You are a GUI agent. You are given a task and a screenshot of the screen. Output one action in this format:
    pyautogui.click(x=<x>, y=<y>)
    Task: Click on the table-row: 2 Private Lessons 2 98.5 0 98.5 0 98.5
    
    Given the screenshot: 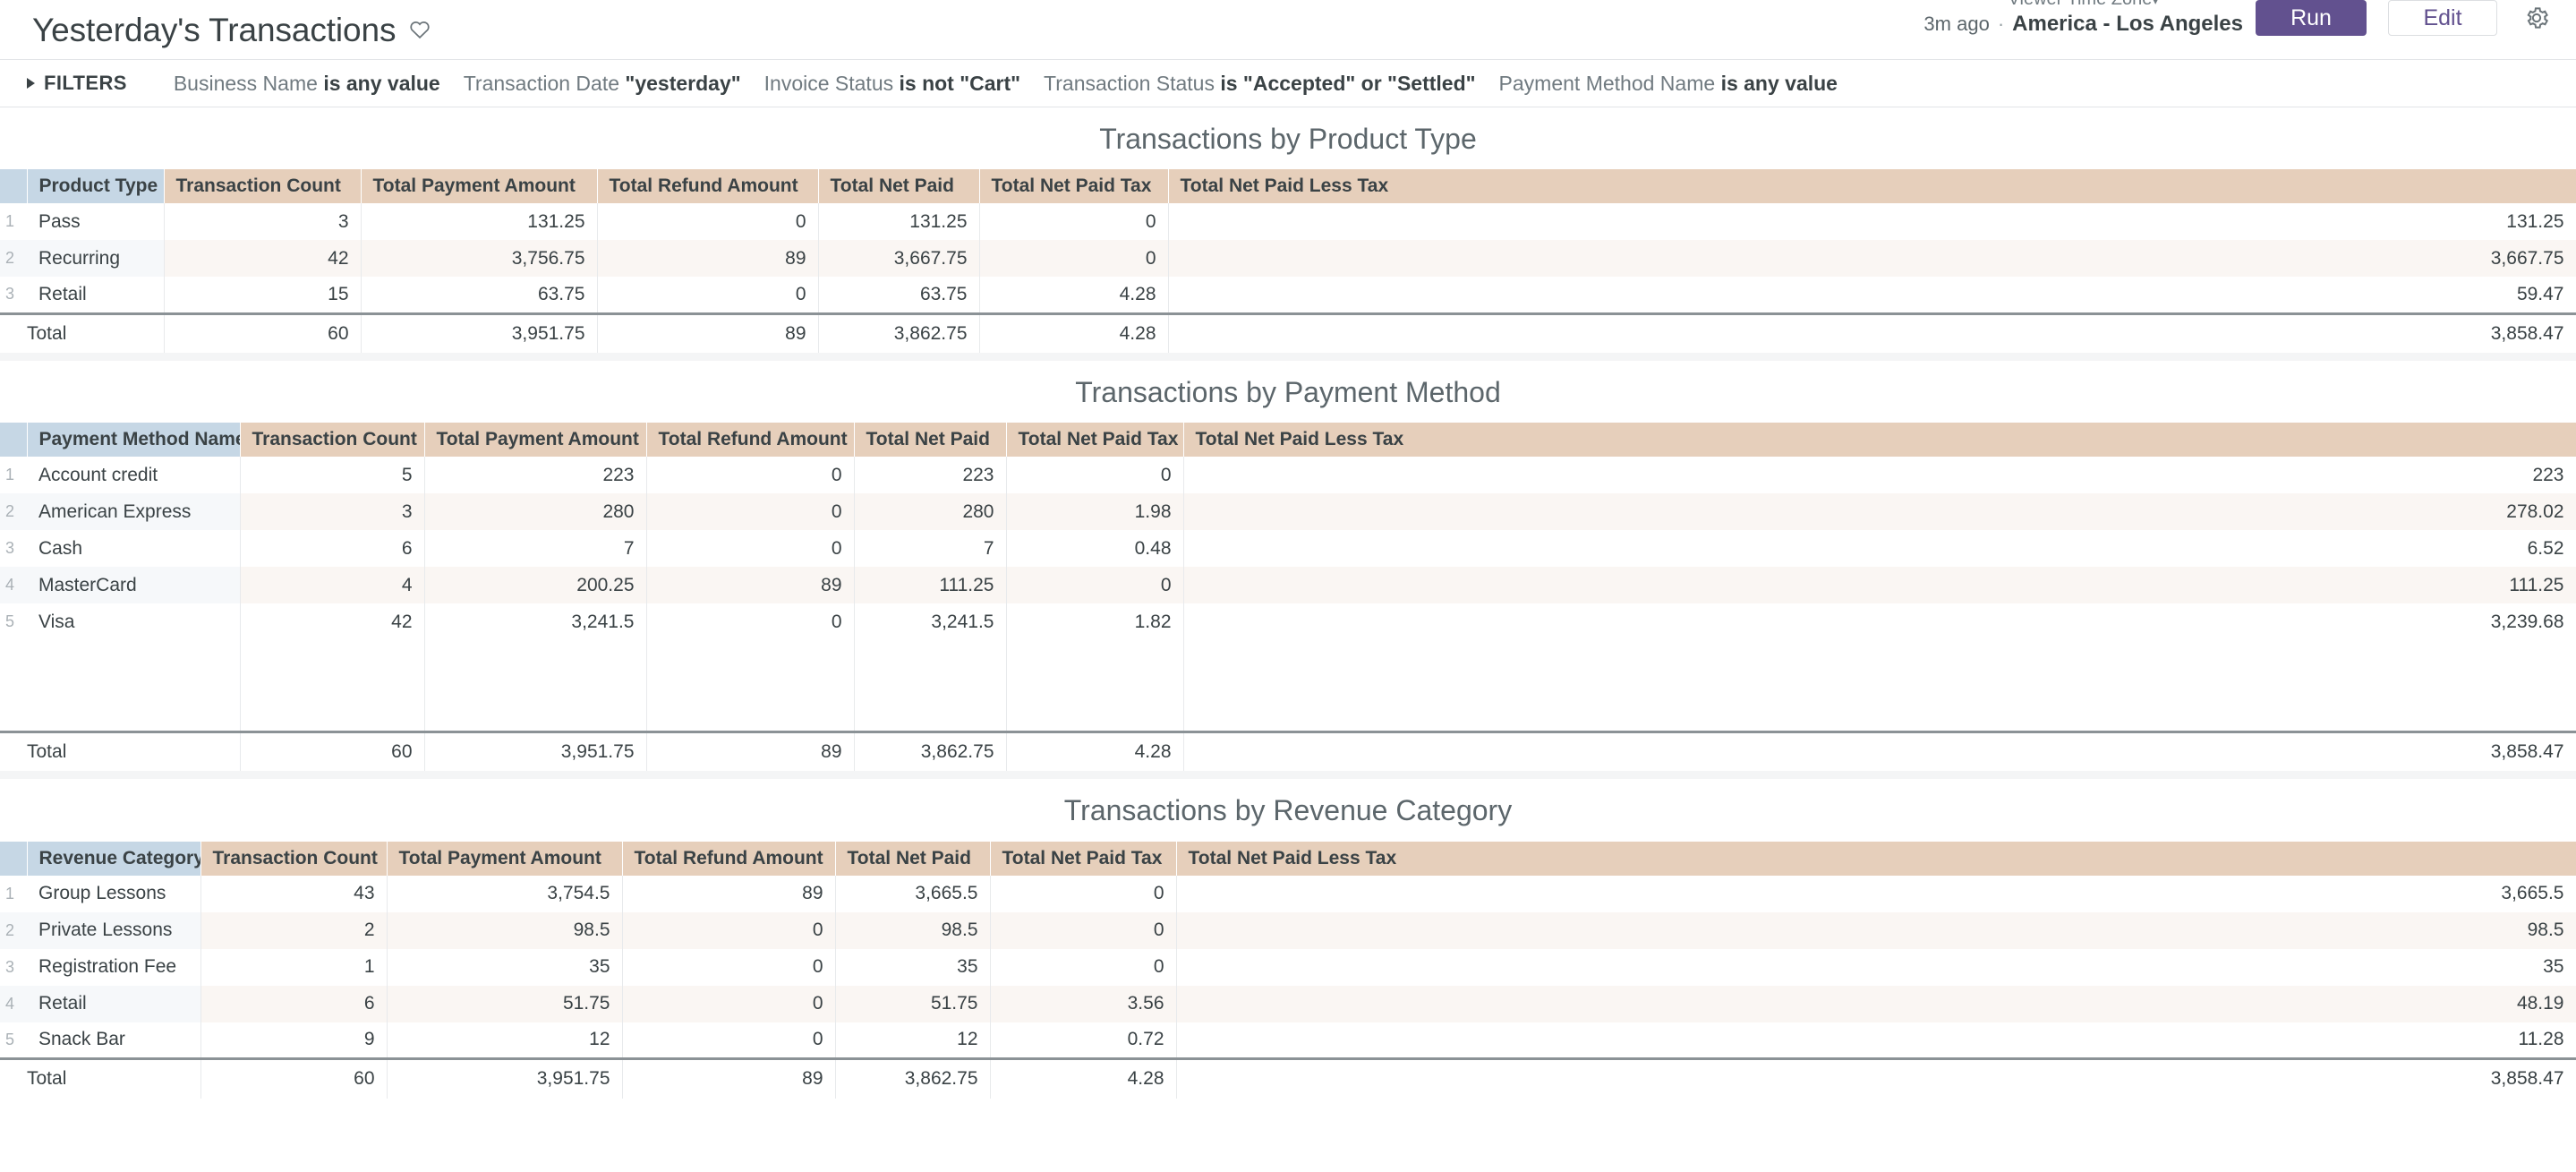 What is the action you would take?
    pyautogui.click(x=1288, y=930)
    